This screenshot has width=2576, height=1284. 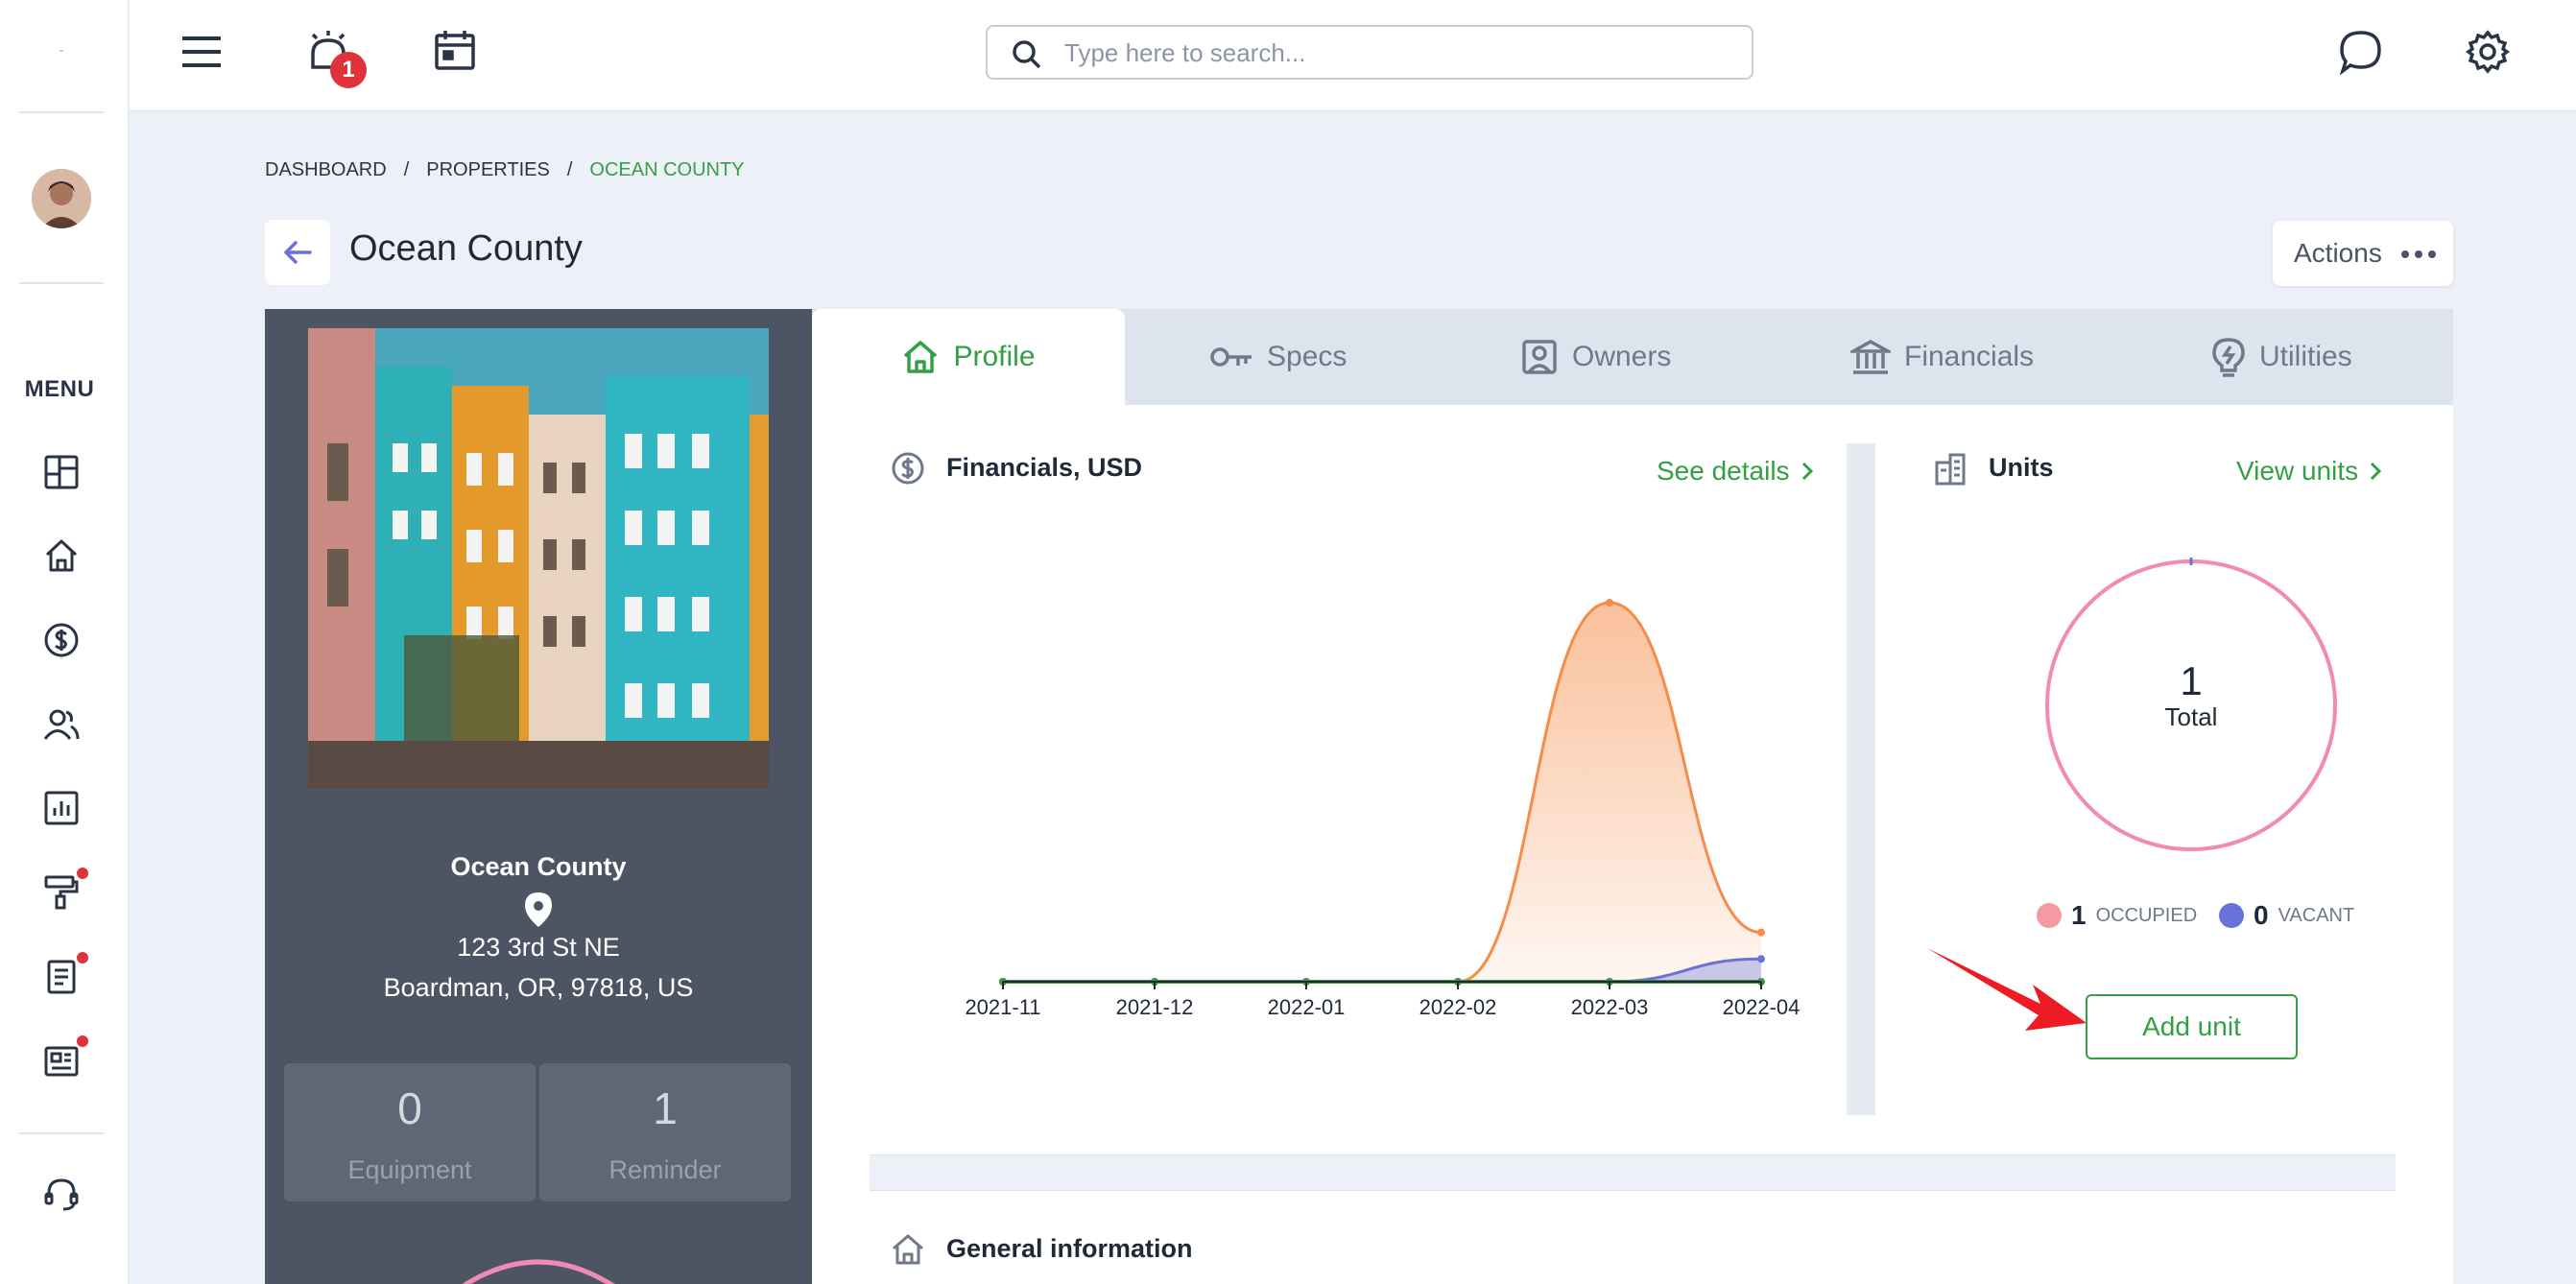 What do you see at coordinates (488, 170) in the screenshot?
I see `breadcrumb-properties: PROPERTIES` at bounding box center [488, 170].